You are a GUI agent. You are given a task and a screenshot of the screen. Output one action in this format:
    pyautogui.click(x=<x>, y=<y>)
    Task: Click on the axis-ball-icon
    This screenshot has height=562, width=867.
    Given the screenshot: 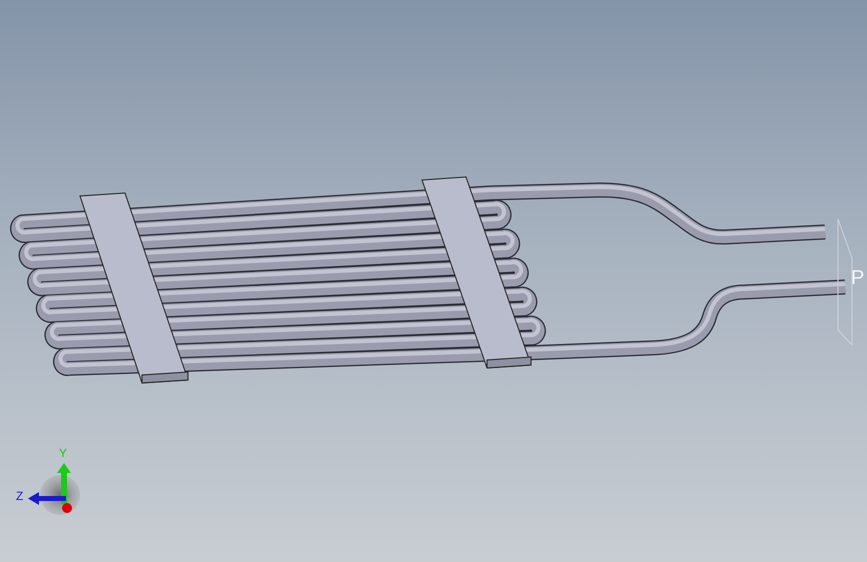 What is the action you would take?
    pyautogui.click(x=67, y=508)
    